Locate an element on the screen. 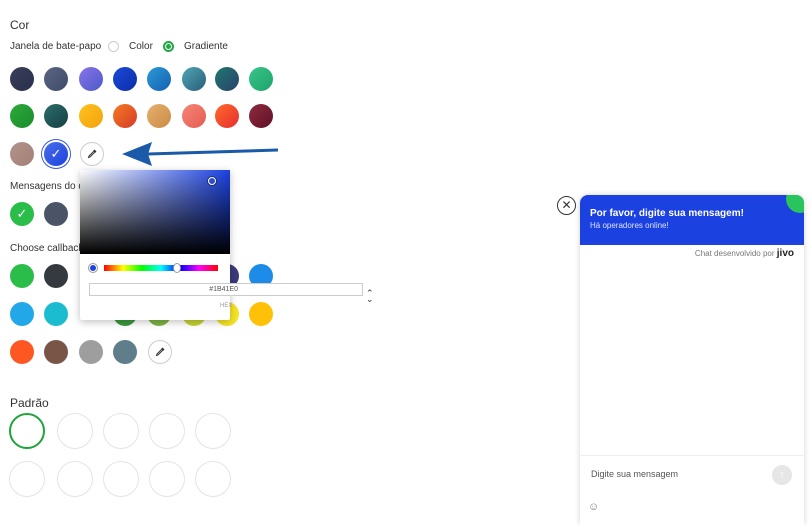 The width and height of the screenshot is (812, 525). arrow-up-icon: ↑ is located at coordinates (782, 475).